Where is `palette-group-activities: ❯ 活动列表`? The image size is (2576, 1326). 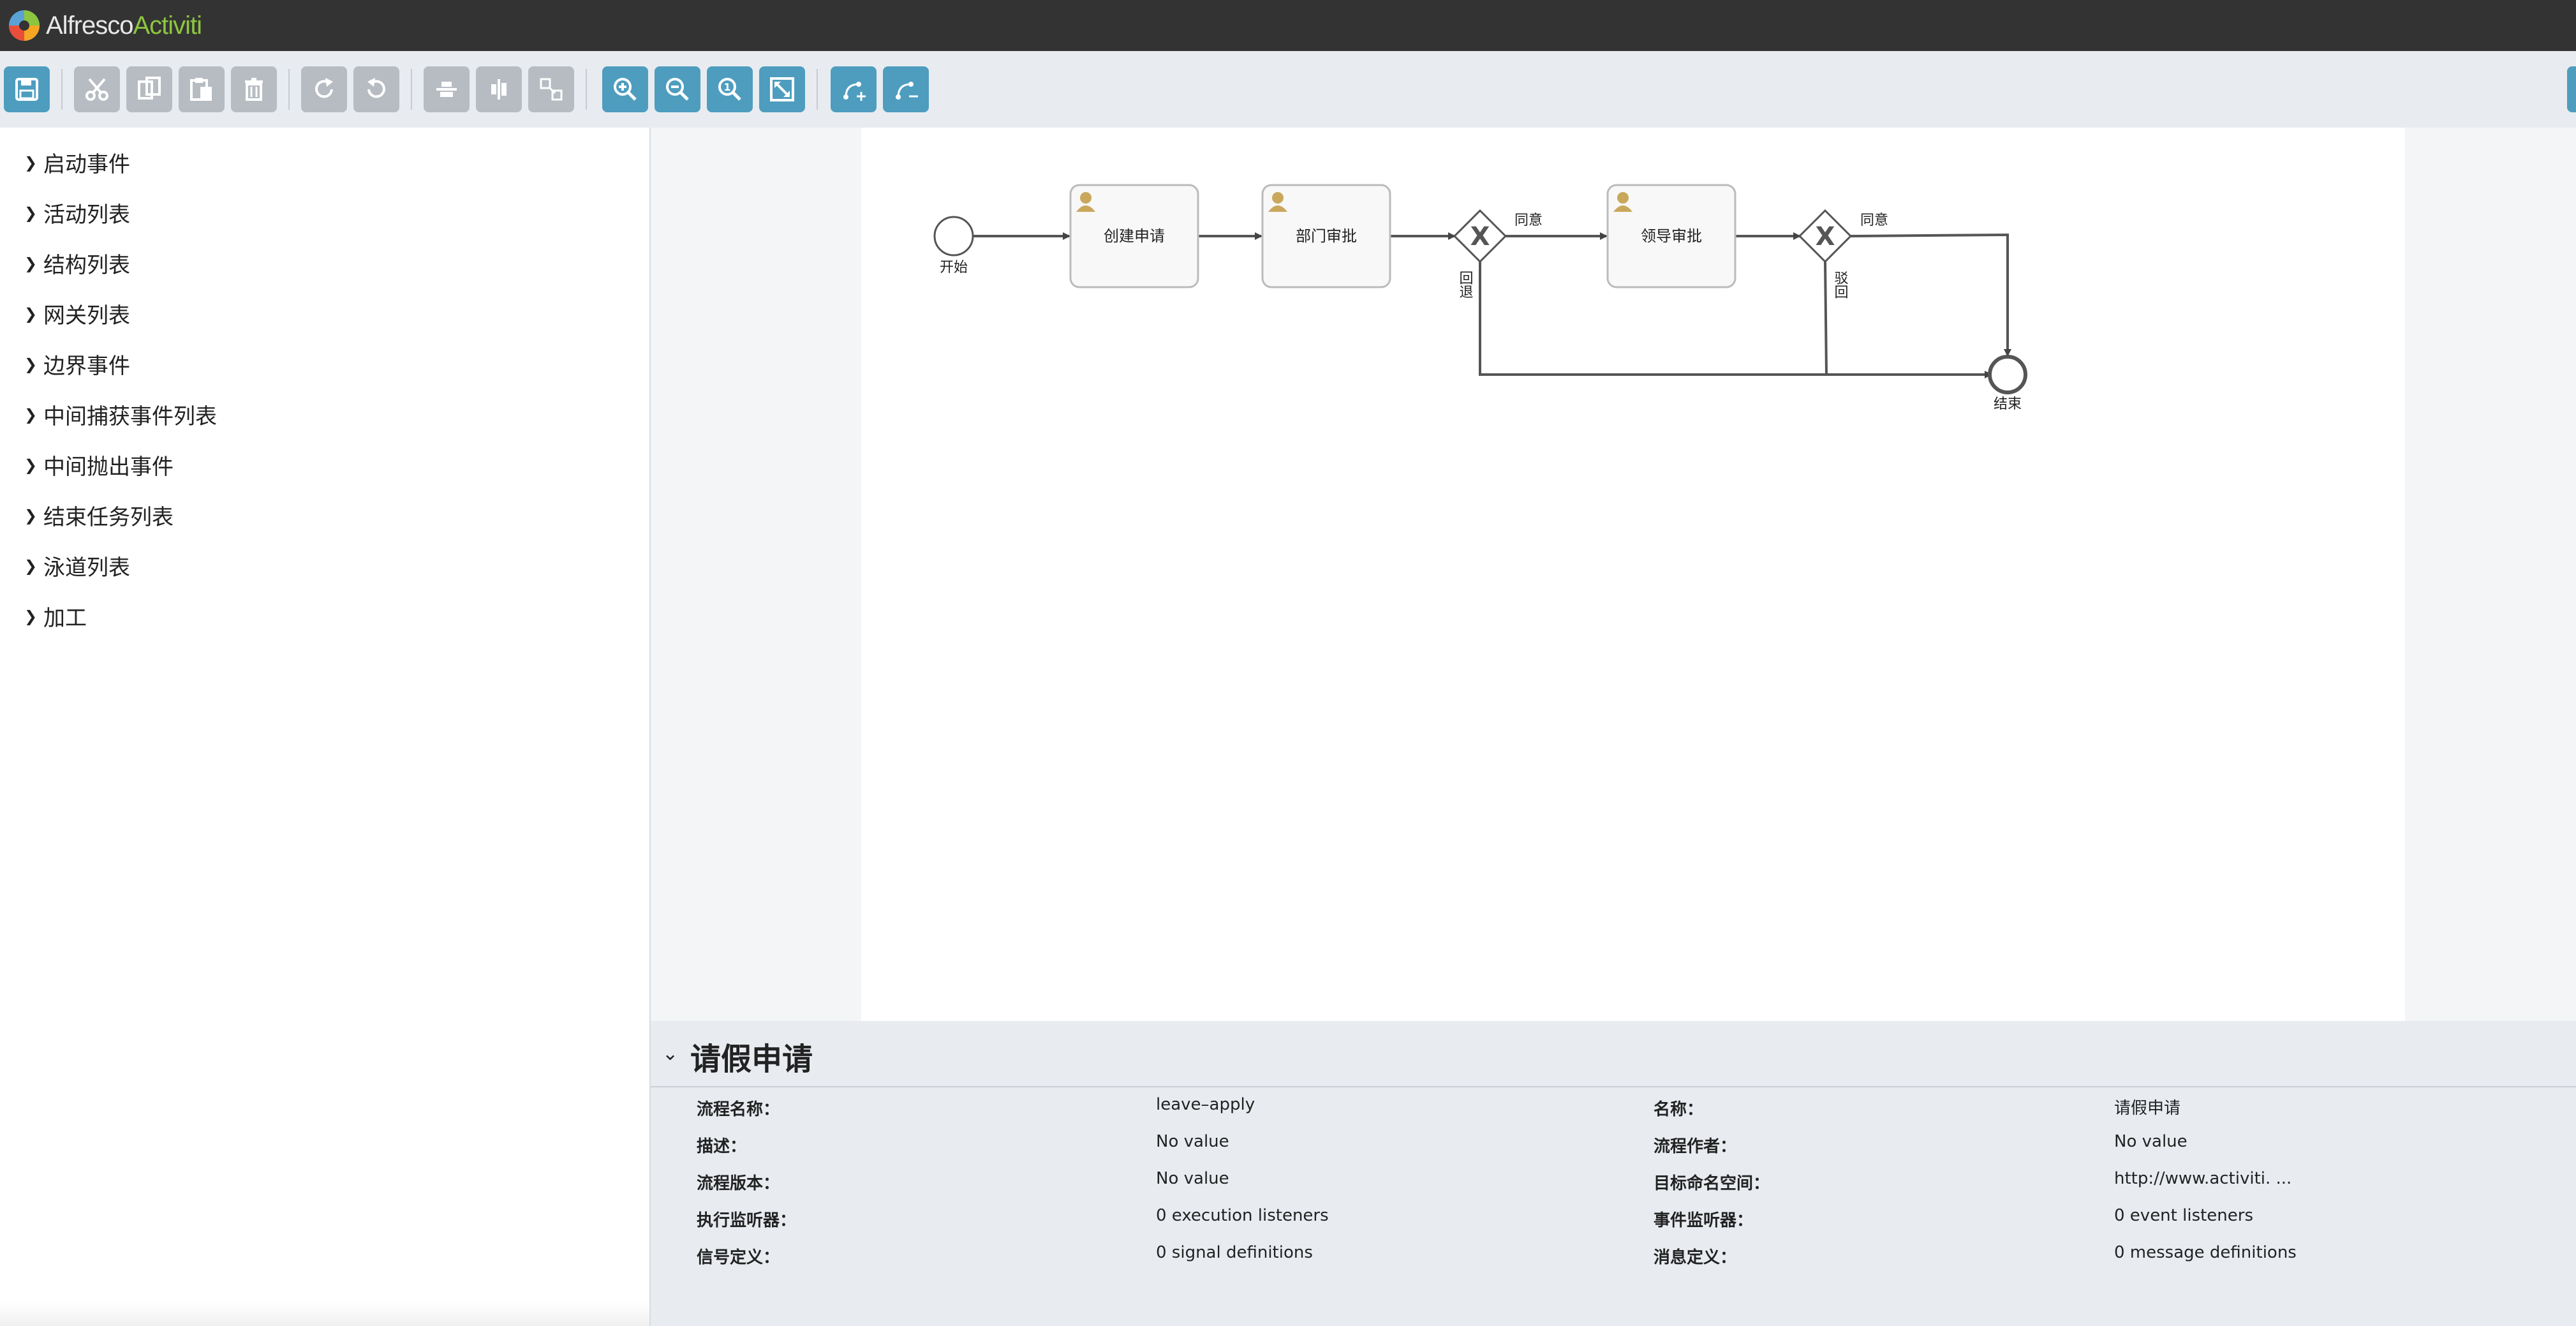
palette-group-activities: ❯ 活动列表 is located at coordinates (77, 212).